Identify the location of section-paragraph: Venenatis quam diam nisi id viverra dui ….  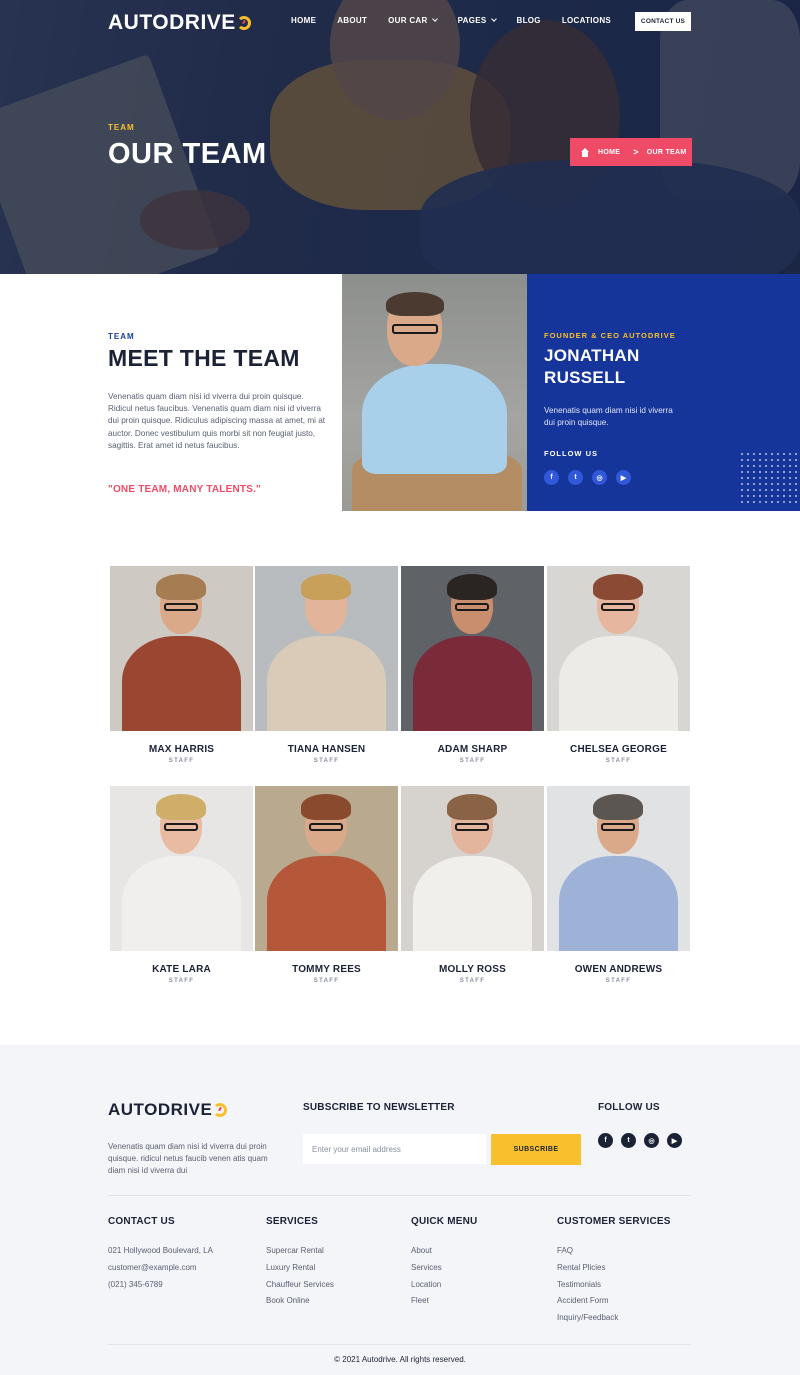
(217, 421).